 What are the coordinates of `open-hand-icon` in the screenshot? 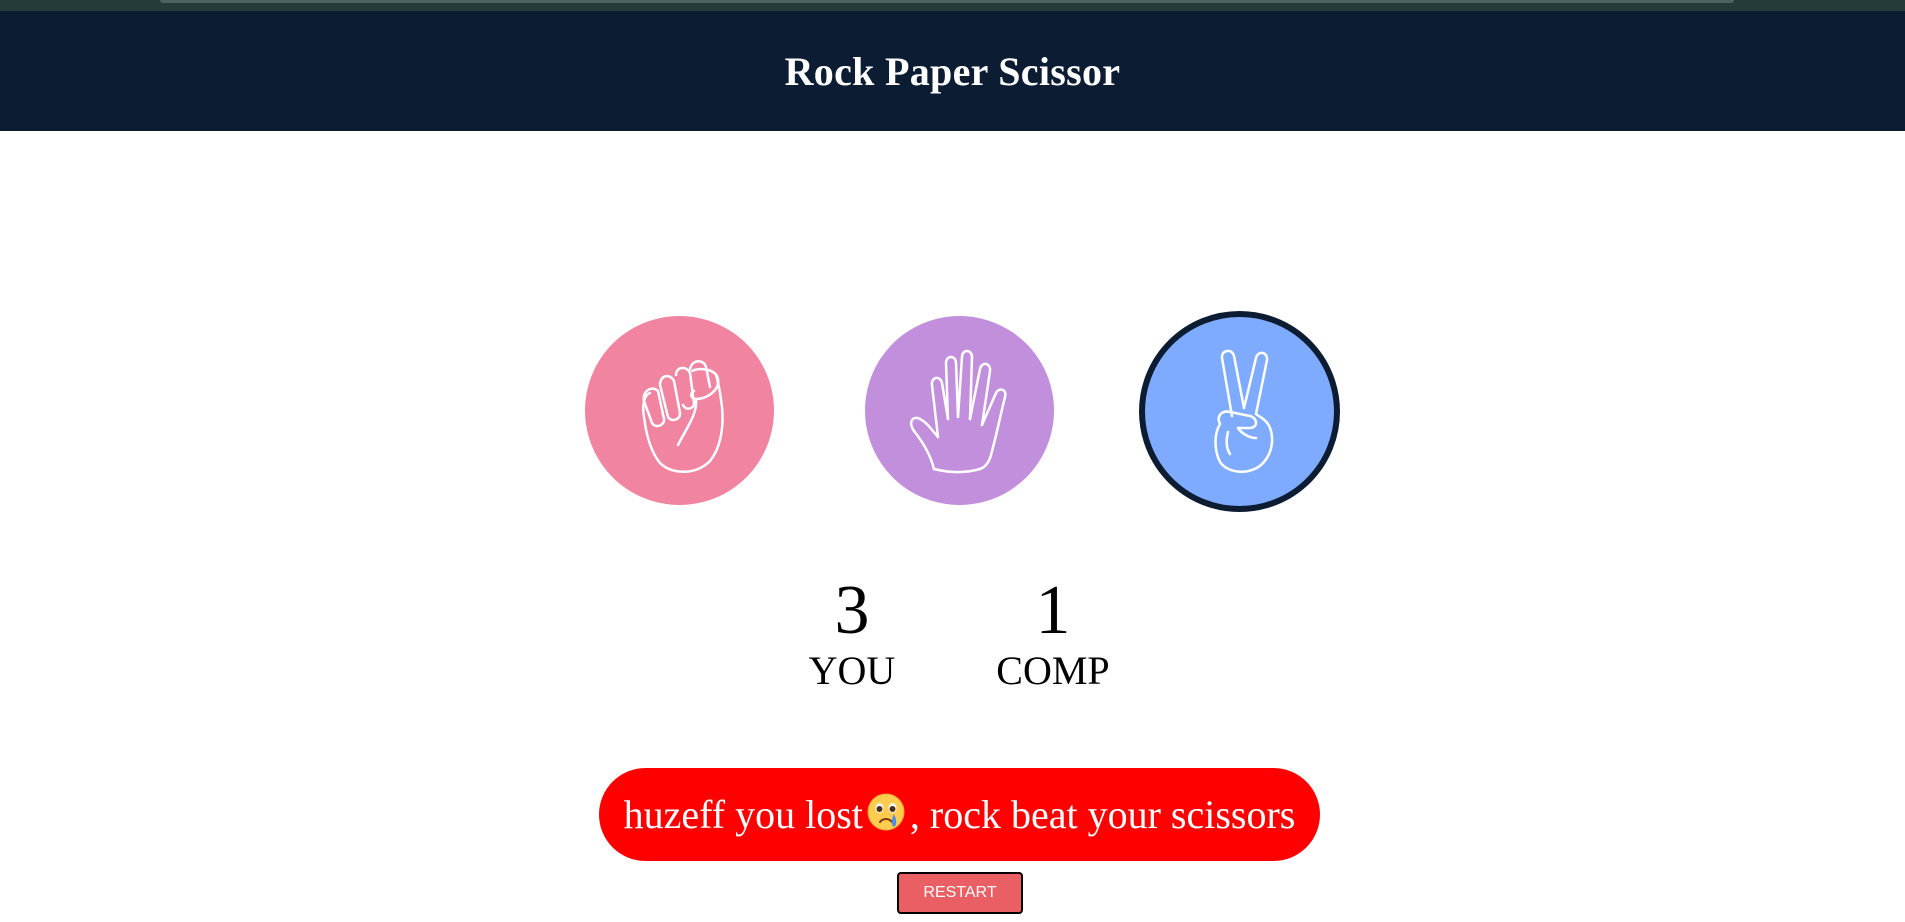 It's located at (958, 411).